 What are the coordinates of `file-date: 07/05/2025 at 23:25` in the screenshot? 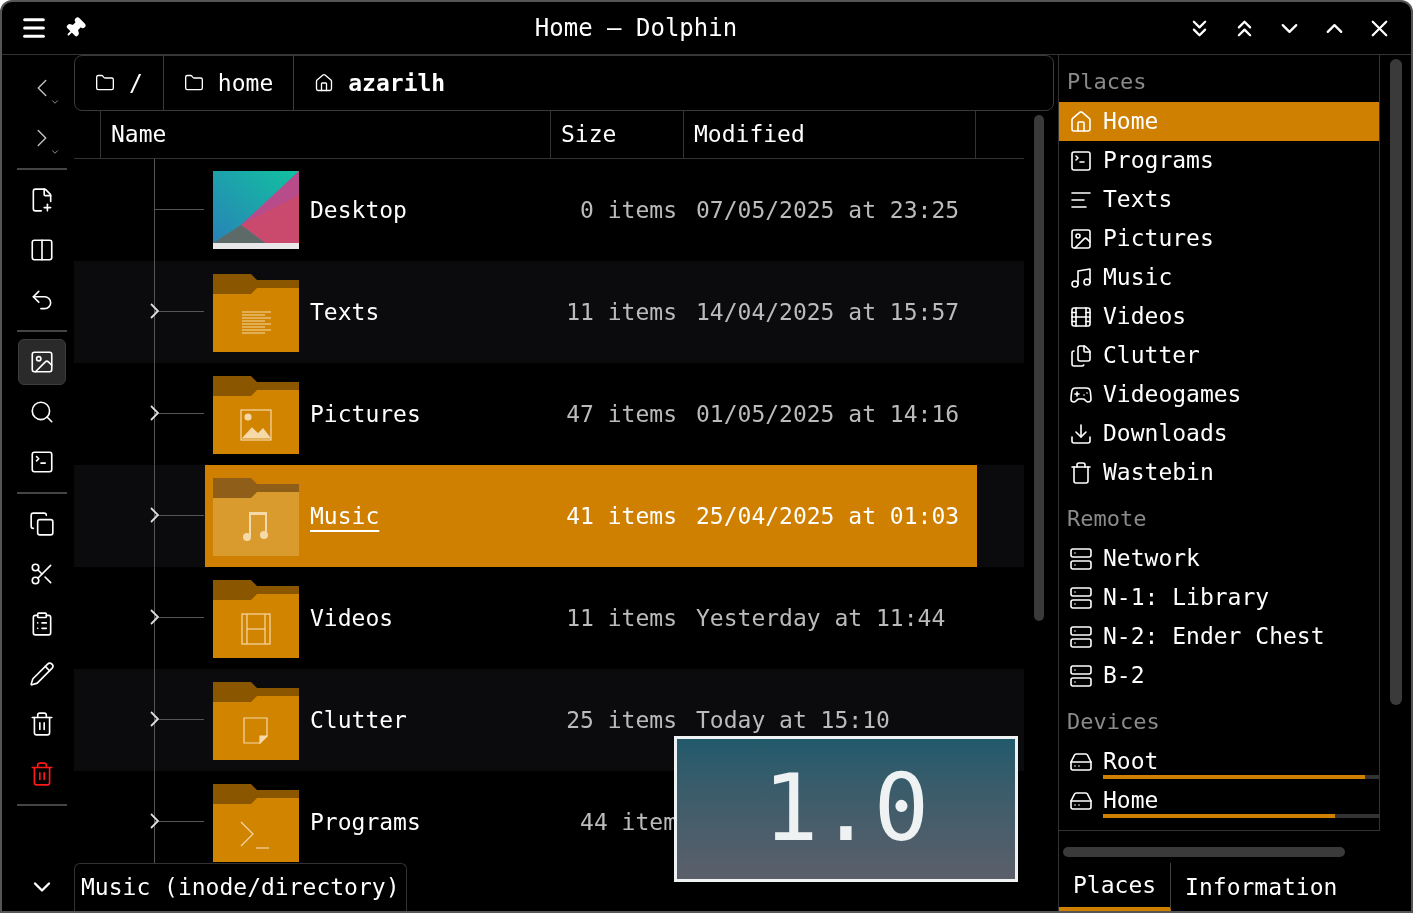 It's located at (828, 210).